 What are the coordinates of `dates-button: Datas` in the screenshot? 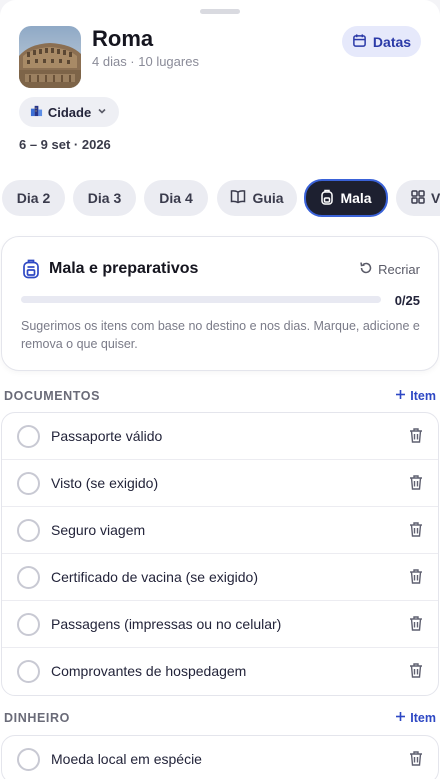 It's located at (381, 41).